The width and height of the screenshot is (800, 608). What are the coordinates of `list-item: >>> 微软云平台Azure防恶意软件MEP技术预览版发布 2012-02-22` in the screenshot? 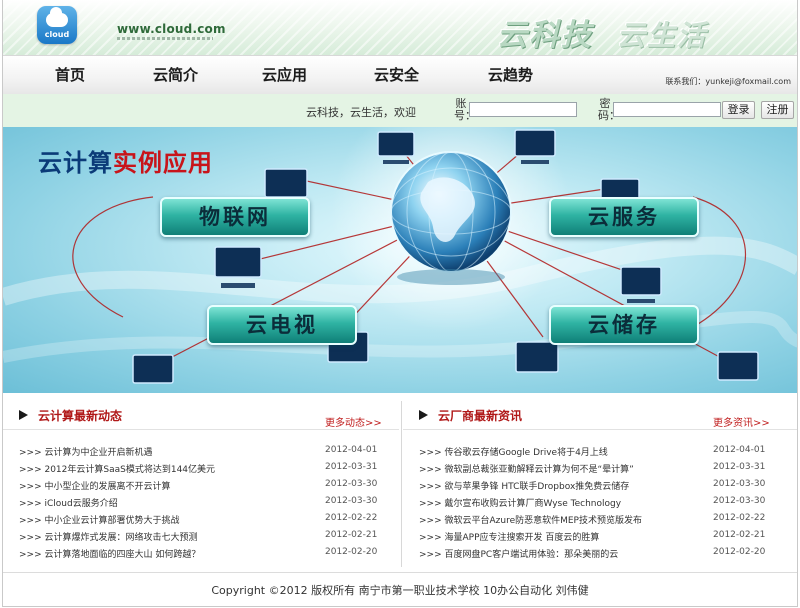 It's located at (600, 517).